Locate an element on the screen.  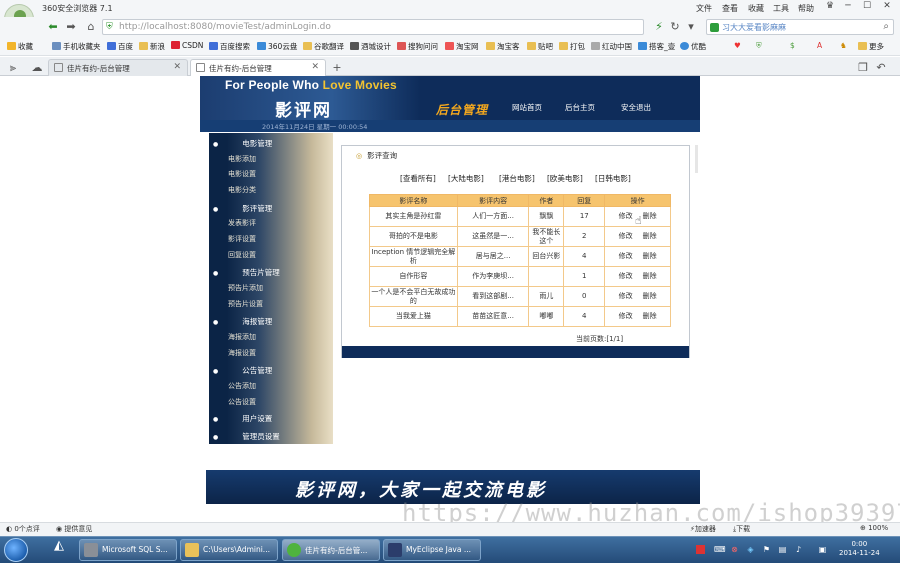
filter-all: [查看所有] is located at coordinates (418, 178).